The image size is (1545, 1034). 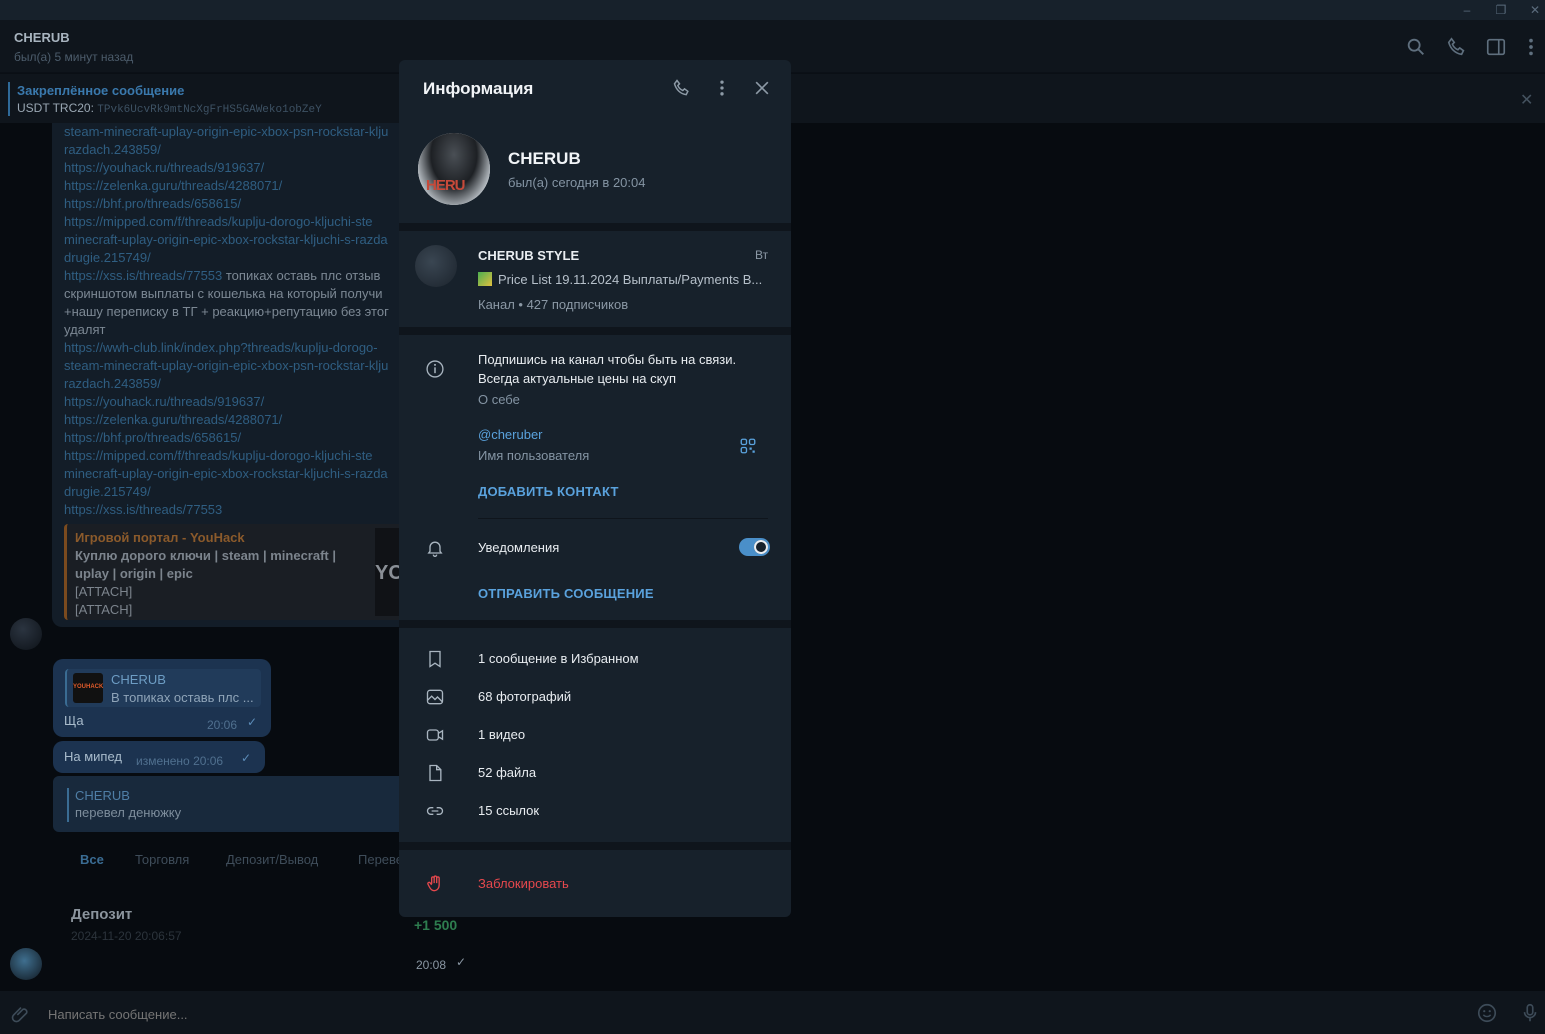 What do you see at coordinates (523, 883) in the screenshot?
I see `block-user-button: Заблокировать` at bounding box center [523, 883].